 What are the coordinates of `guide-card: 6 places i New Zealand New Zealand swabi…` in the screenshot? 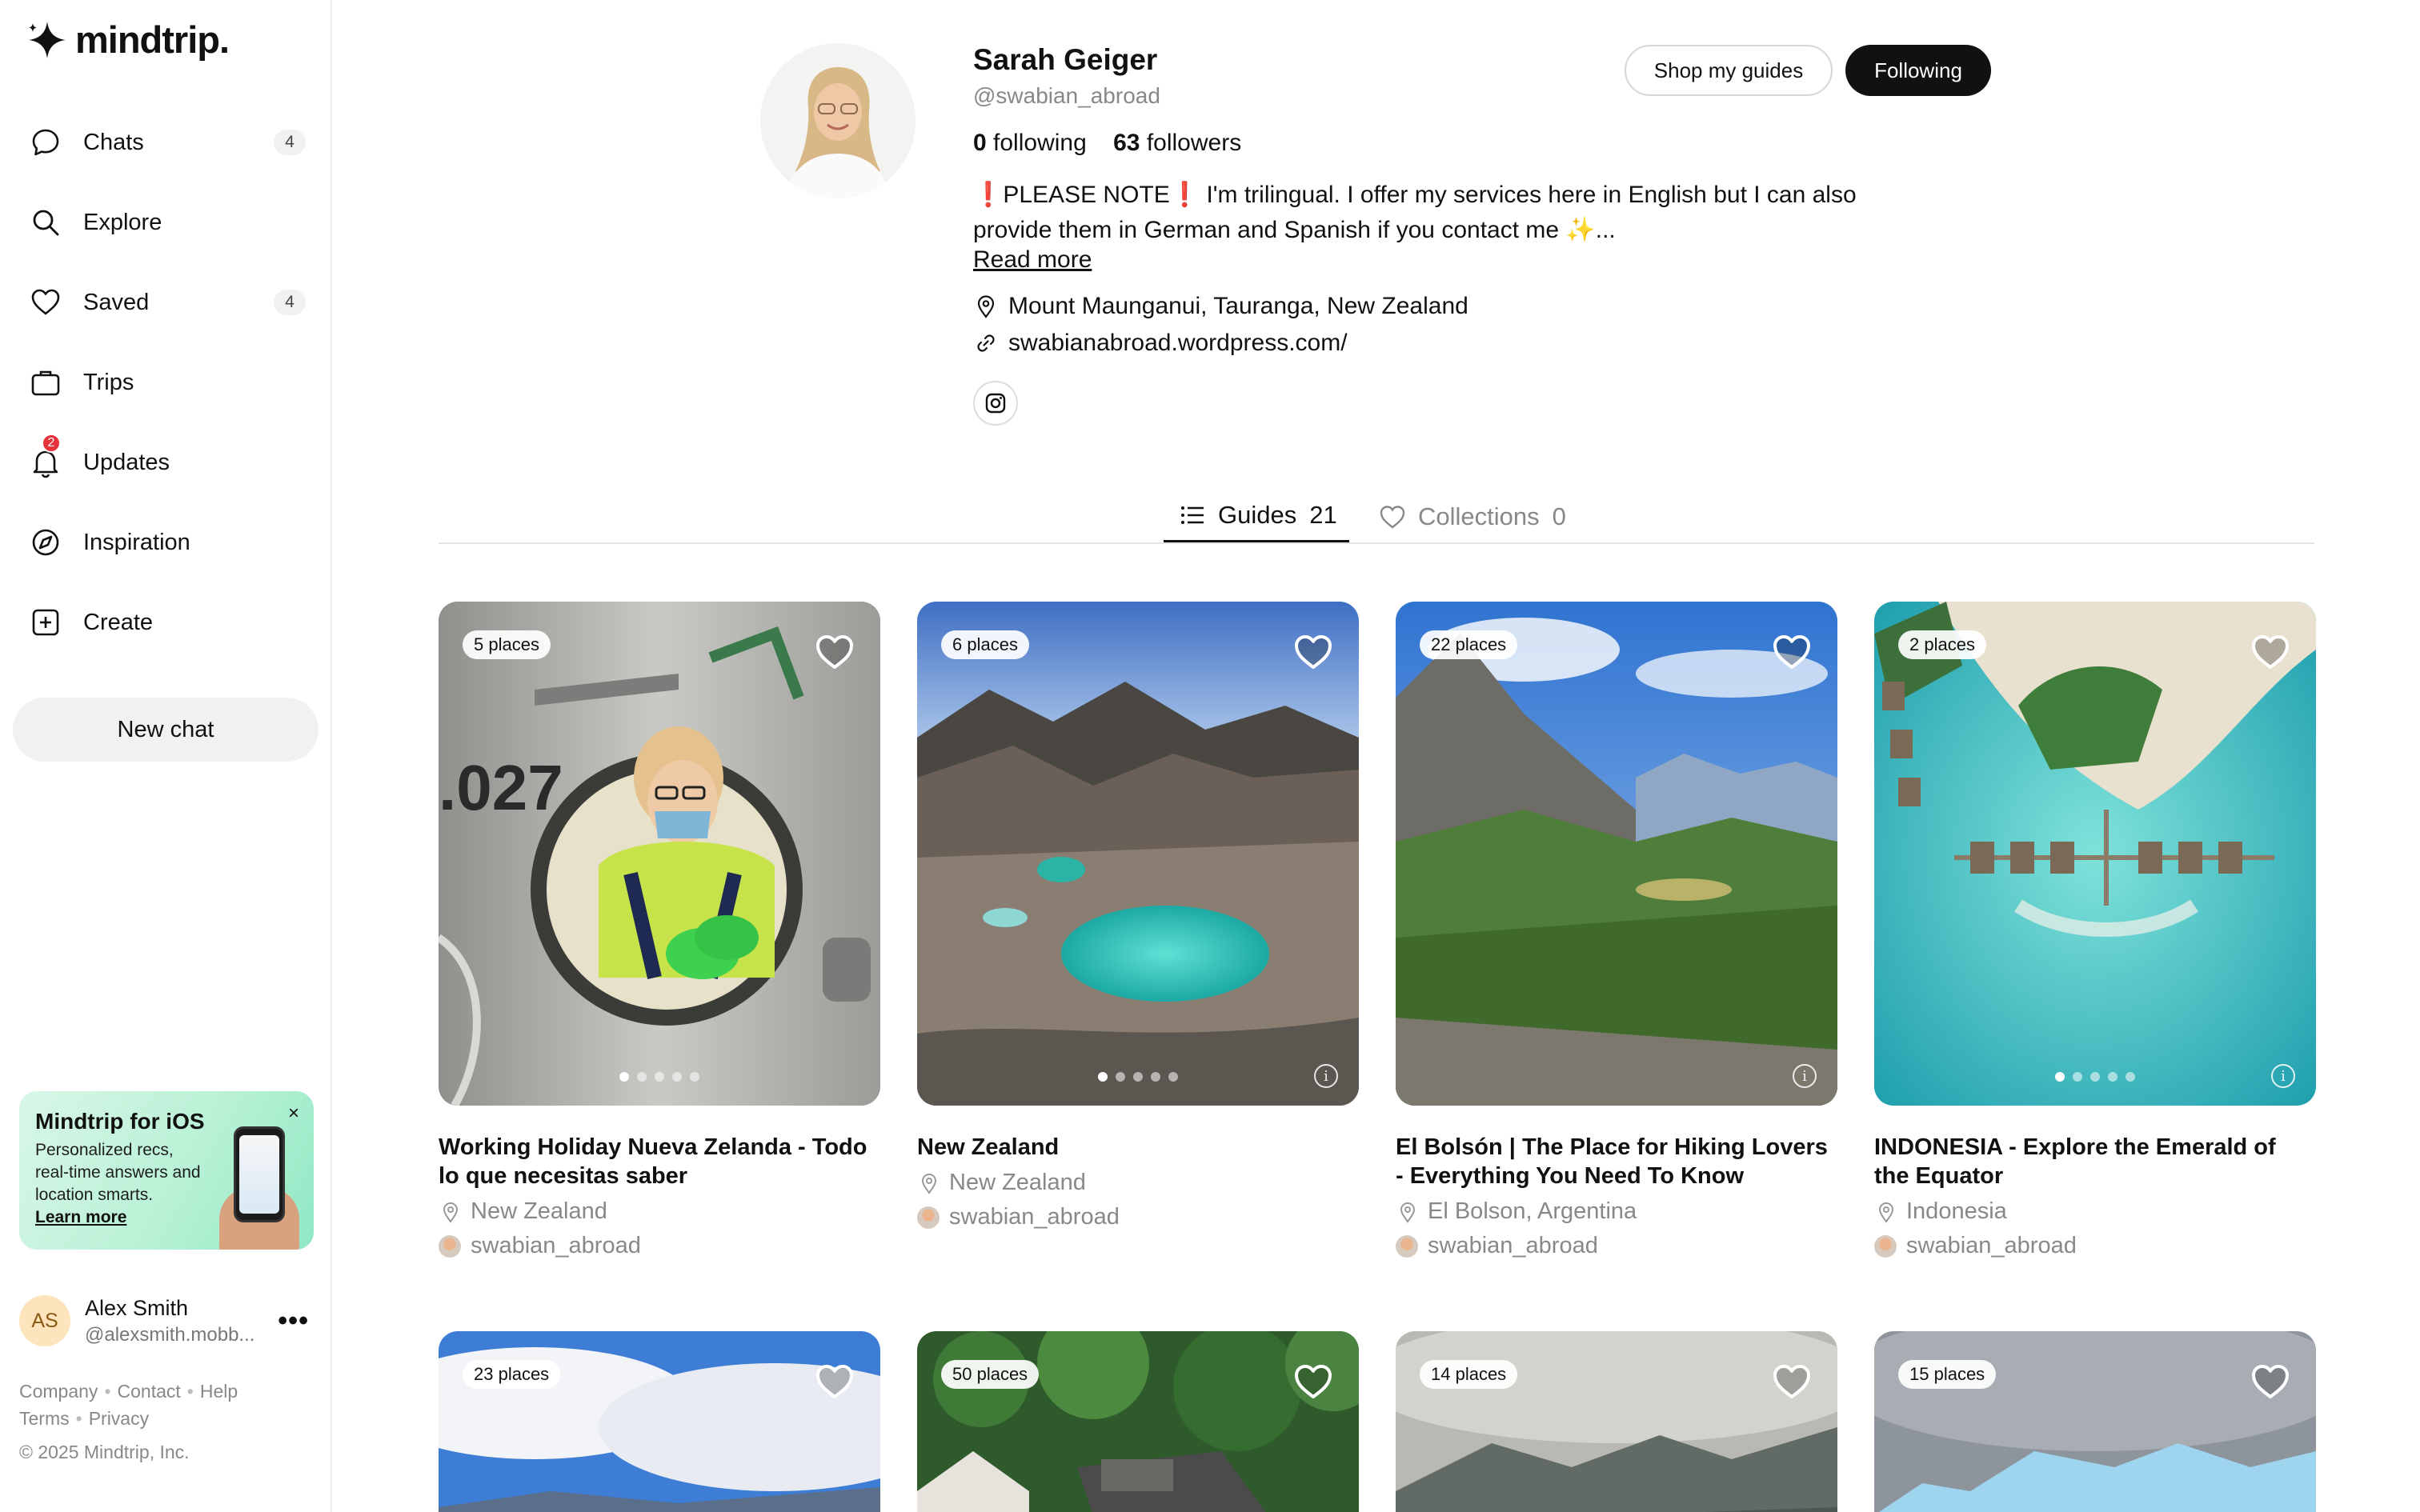 It's located at (1138, 916).